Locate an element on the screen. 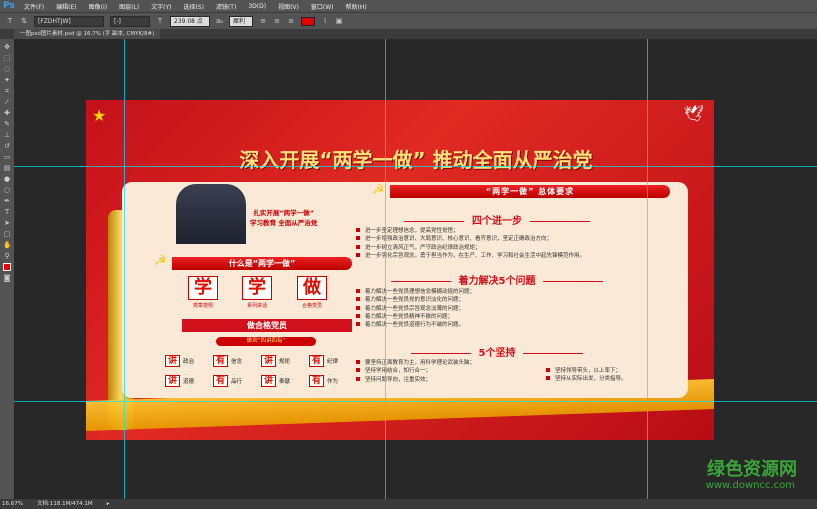 This screenshot has width=817, height=509. document-tabs: 一图psd图片素材.psd @ 16.7% (字 副本, CMYK/8#) is located at coordinates (408, 34).